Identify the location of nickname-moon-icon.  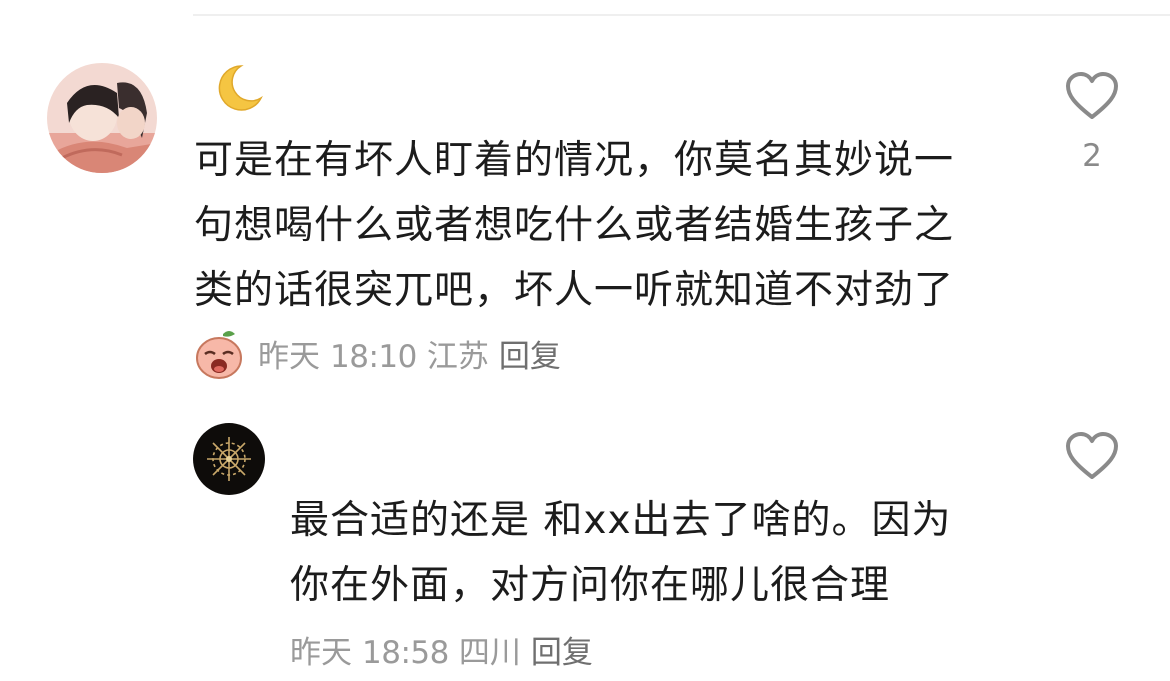
(236, 88).